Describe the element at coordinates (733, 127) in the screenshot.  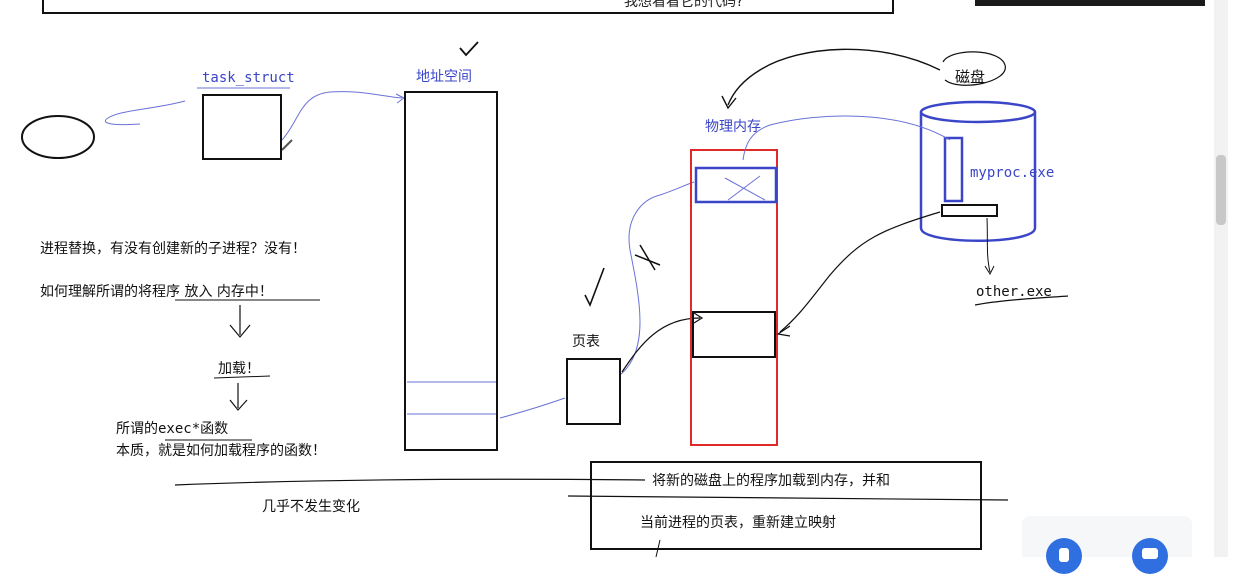
I see `physical-memory-label: 物理内存` at that location.